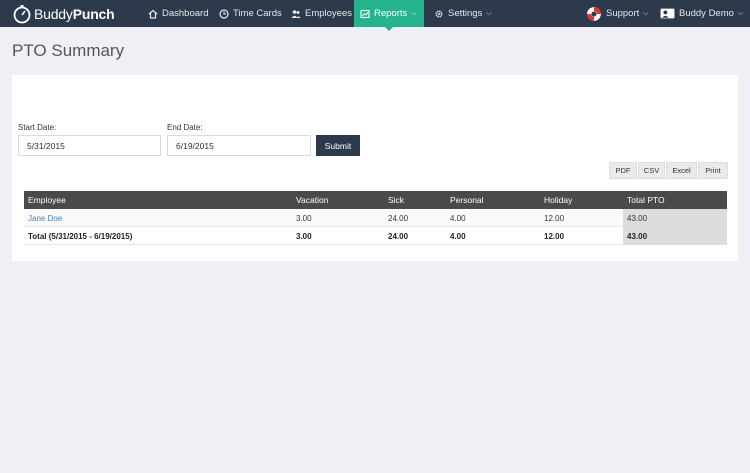  What do you see at coordinates (22, 14) in the screenshot?
I see `stopwatch-icon` at bounding box center [22, 14].